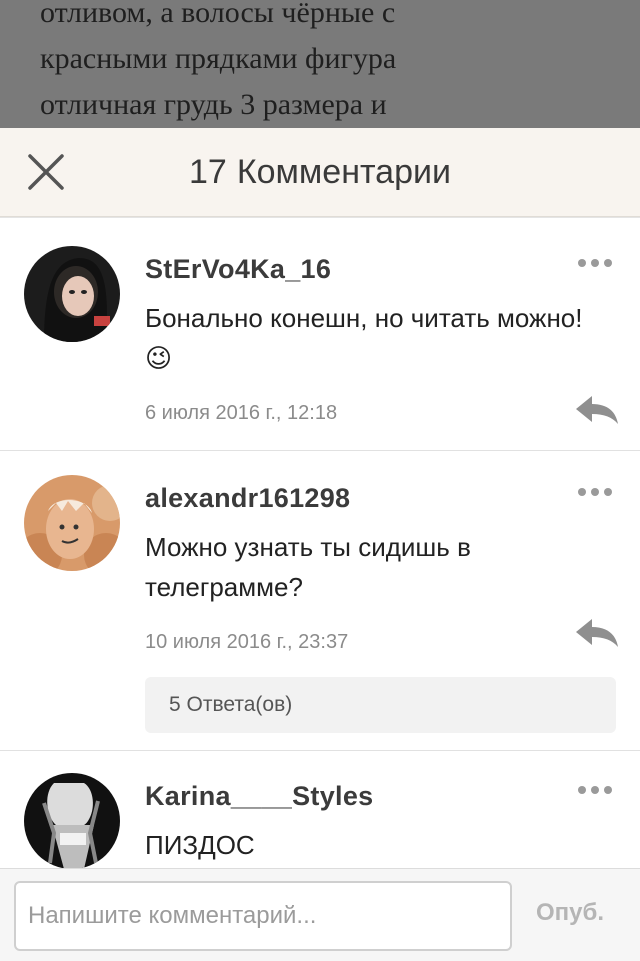  What do you see at coordinates (247, 642) in the screenshot?
I see `comment-date: 10 июля 2016 г., 23:37` at bounding box center [247, 642].